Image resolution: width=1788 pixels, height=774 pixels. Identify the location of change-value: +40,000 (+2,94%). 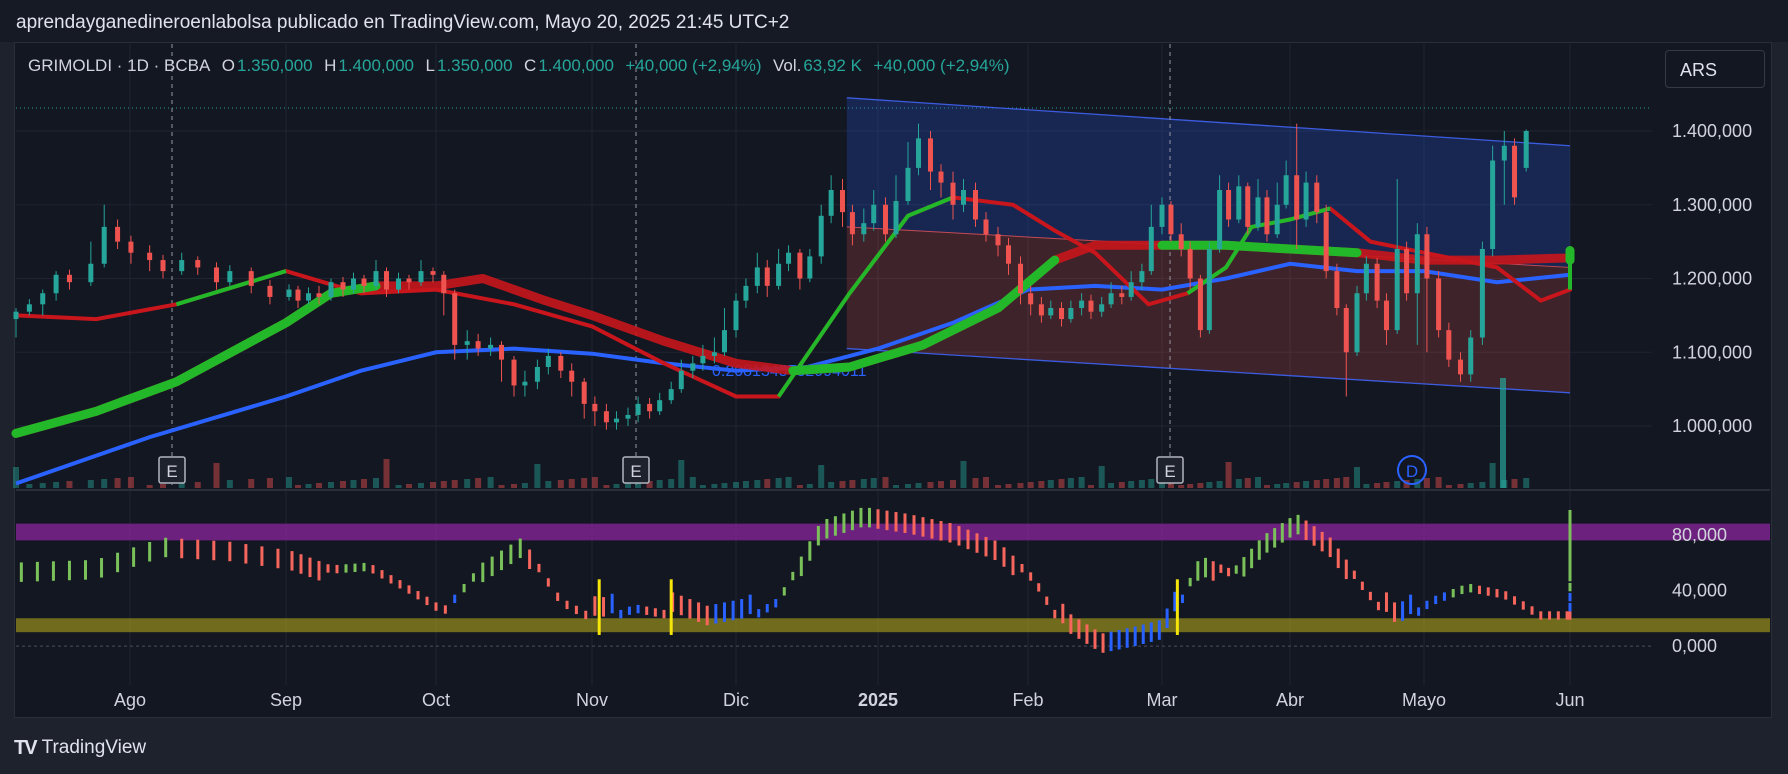
(693, 65).